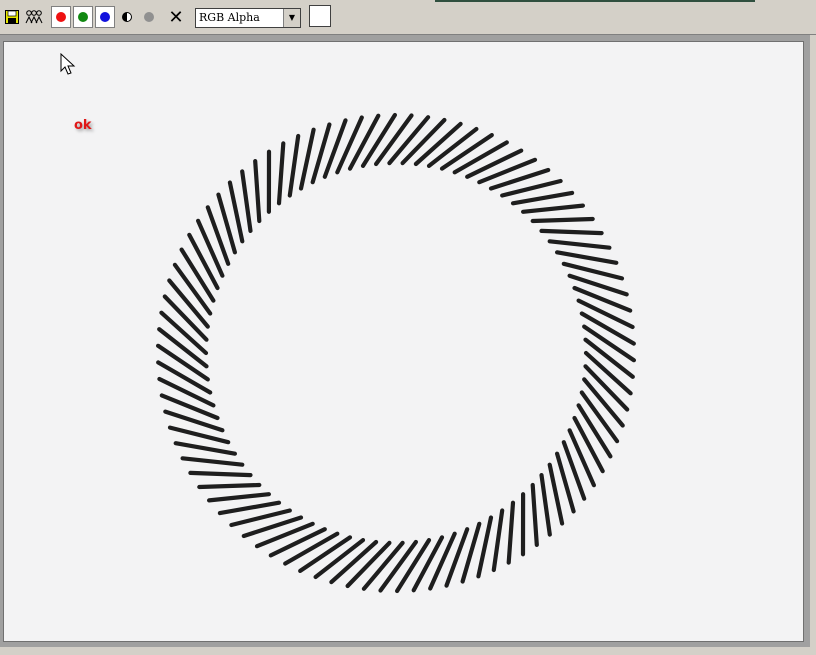  I want to click on contrast-button, so click(127, 17).